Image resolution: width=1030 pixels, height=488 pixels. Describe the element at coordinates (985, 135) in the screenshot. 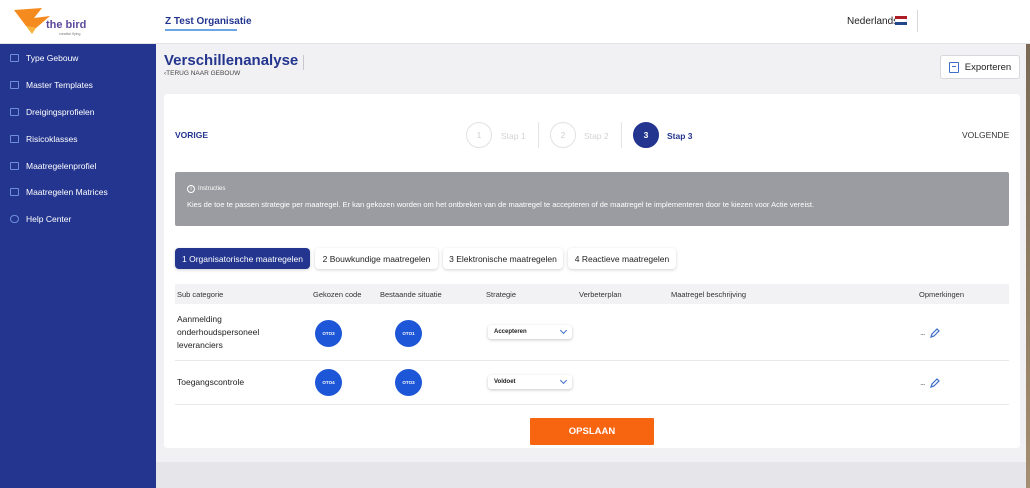

I see `next-button: VOLGENDE` at that location.